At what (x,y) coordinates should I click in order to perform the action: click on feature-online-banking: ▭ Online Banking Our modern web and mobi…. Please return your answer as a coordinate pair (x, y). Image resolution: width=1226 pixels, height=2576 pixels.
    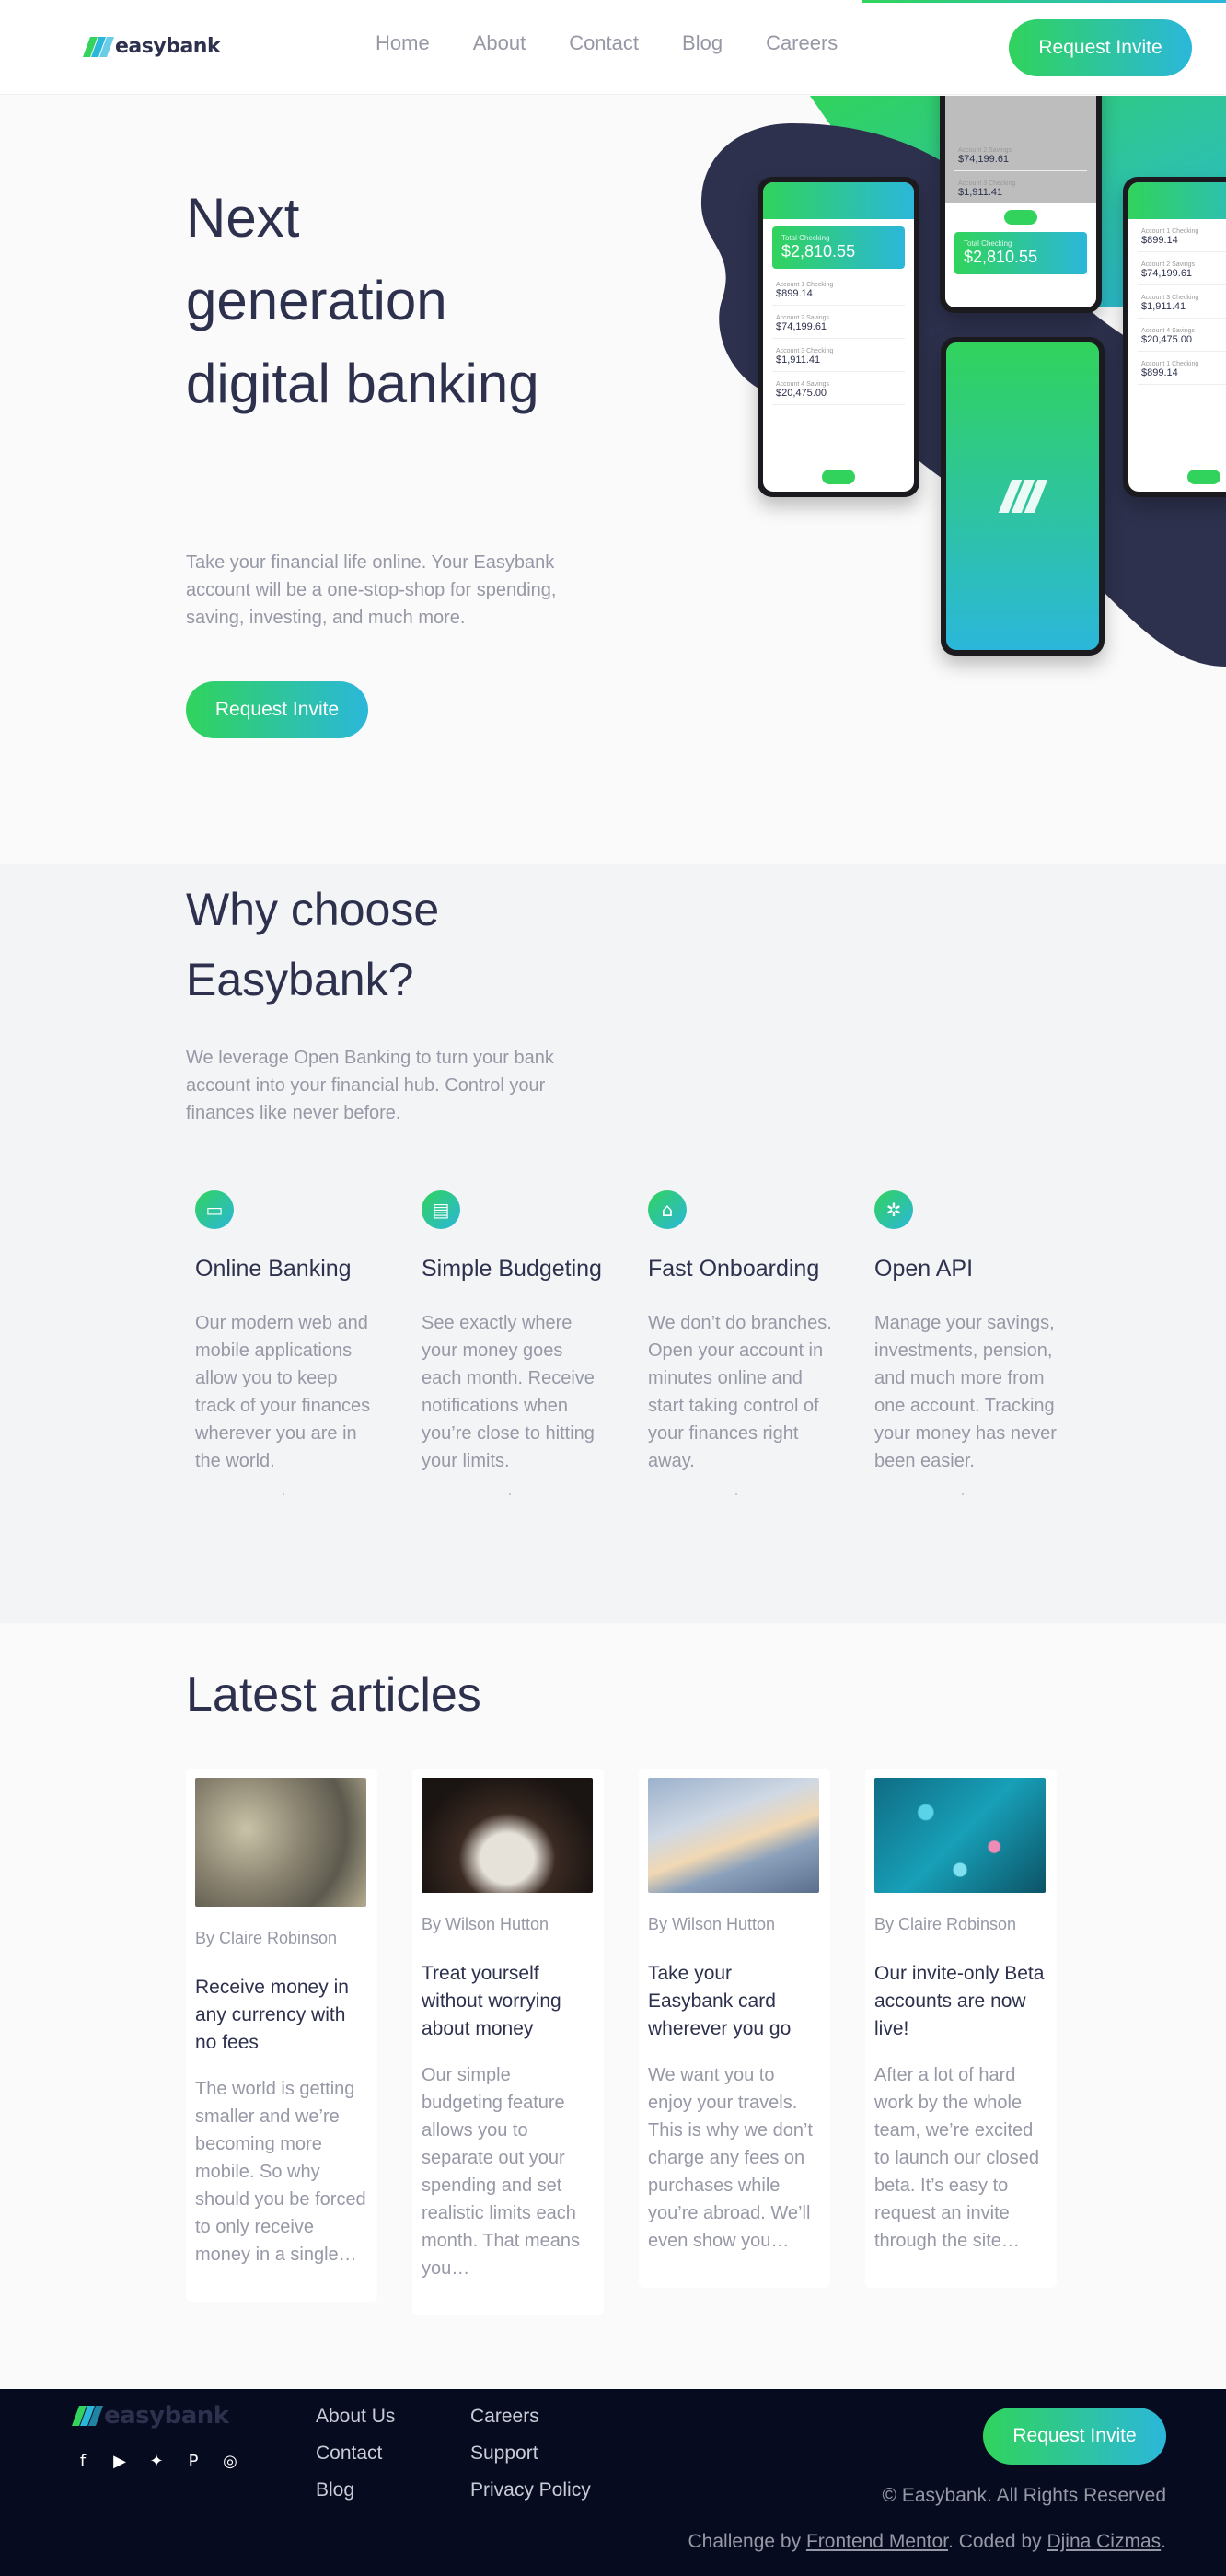
    Looking at the image, I should click on (287, 1342).